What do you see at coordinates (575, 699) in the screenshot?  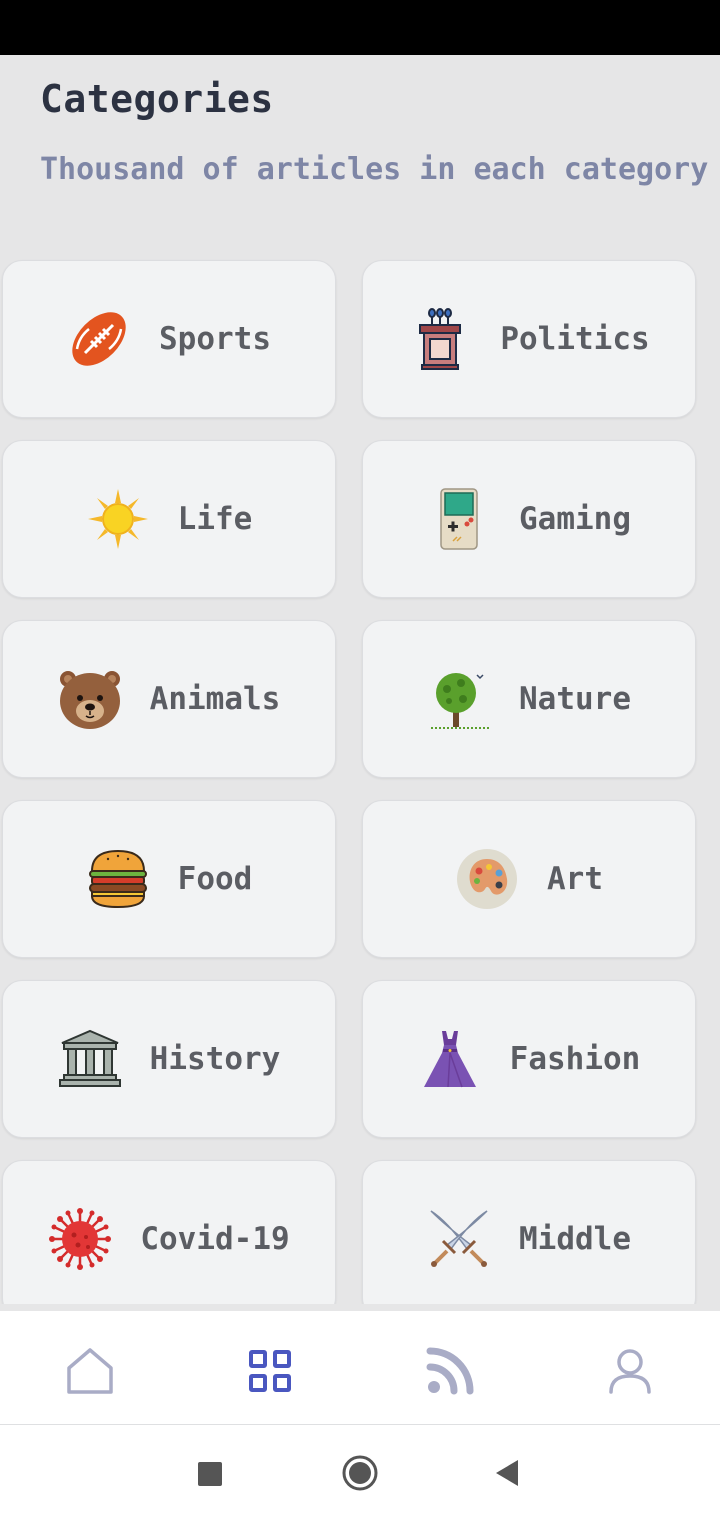 I see `category-label: Nature` at bounding box center [575, 699].